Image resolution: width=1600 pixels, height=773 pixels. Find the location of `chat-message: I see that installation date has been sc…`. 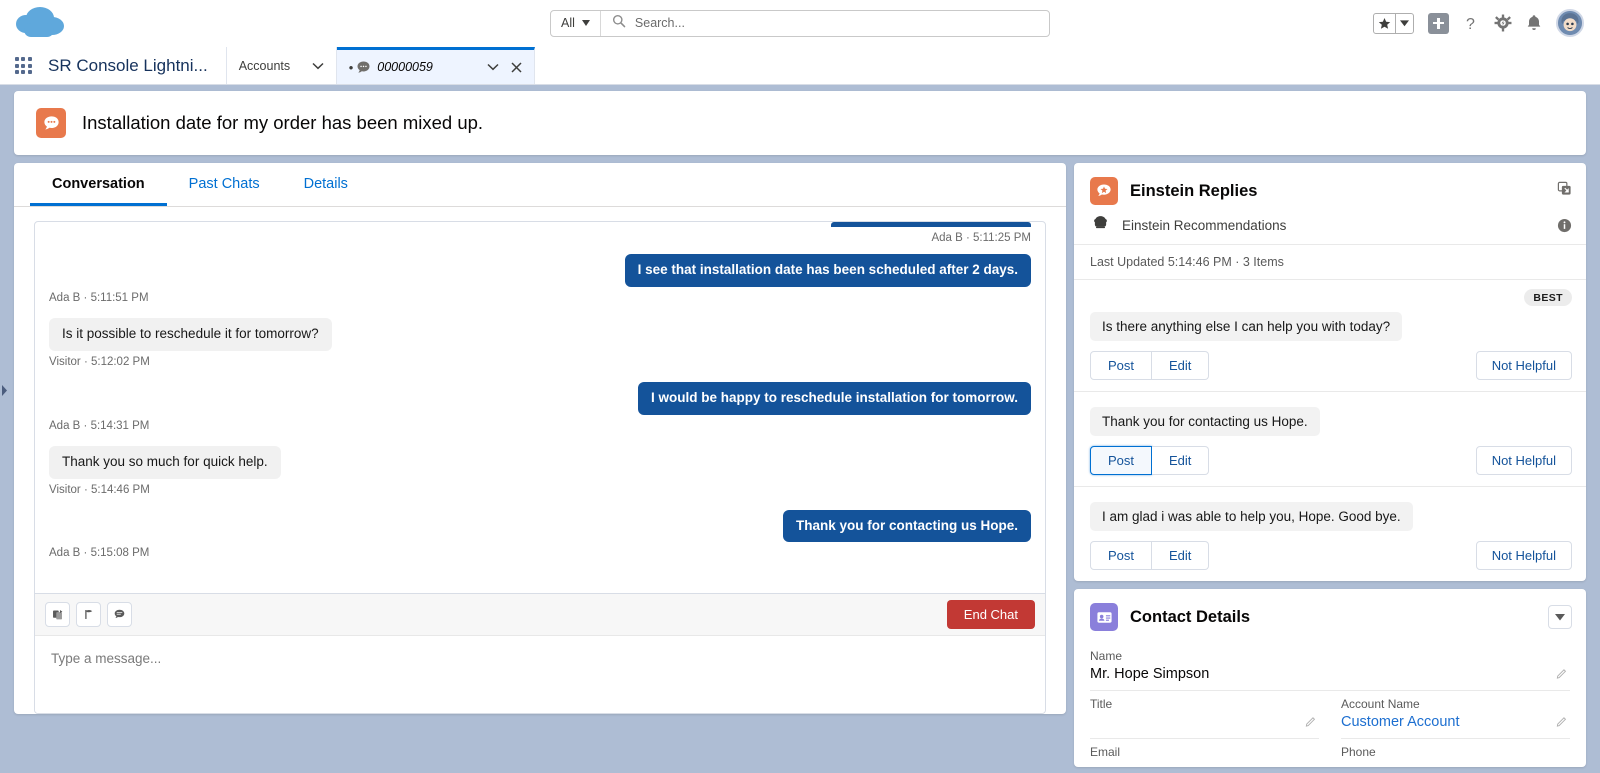

chat-message: I see that installation date has been sc… is located at coordinates (540, 279).